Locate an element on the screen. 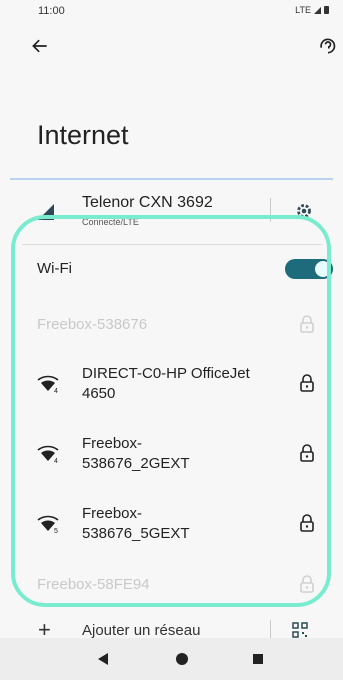 This screenshot has width=343, height=680. page-title: Internet is located at coordinates (83, 135).